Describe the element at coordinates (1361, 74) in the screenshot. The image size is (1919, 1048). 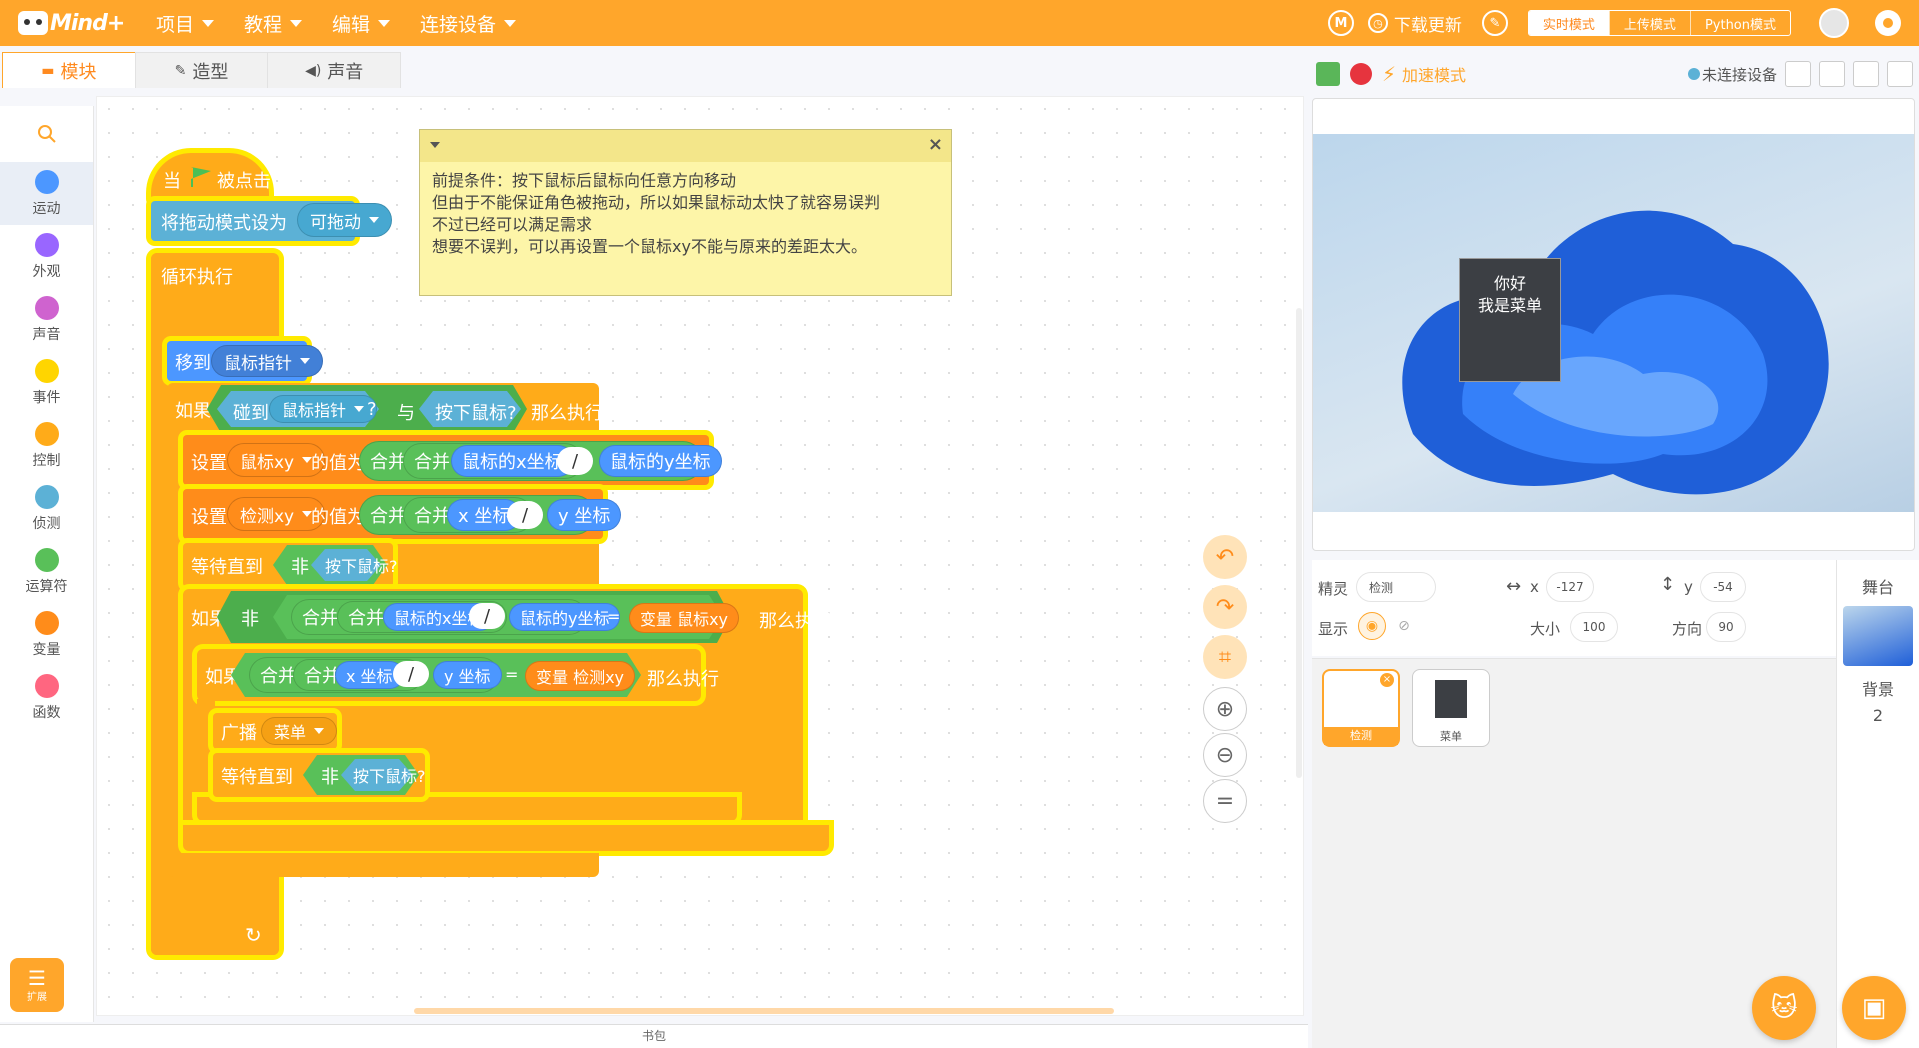
I see `stop-button` at that location.